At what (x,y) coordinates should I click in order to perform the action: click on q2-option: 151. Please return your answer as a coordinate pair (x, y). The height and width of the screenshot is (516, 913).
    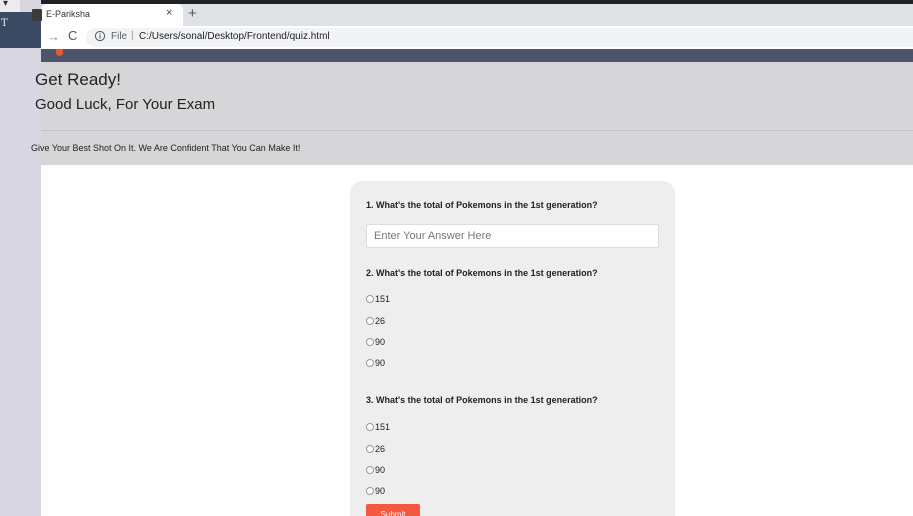
    Looking at the image, I should click on (378, 299).